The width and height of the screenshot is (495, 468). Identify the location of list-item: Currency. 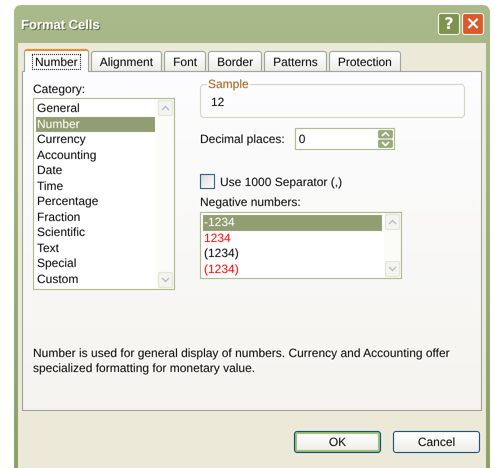
(95, 140).